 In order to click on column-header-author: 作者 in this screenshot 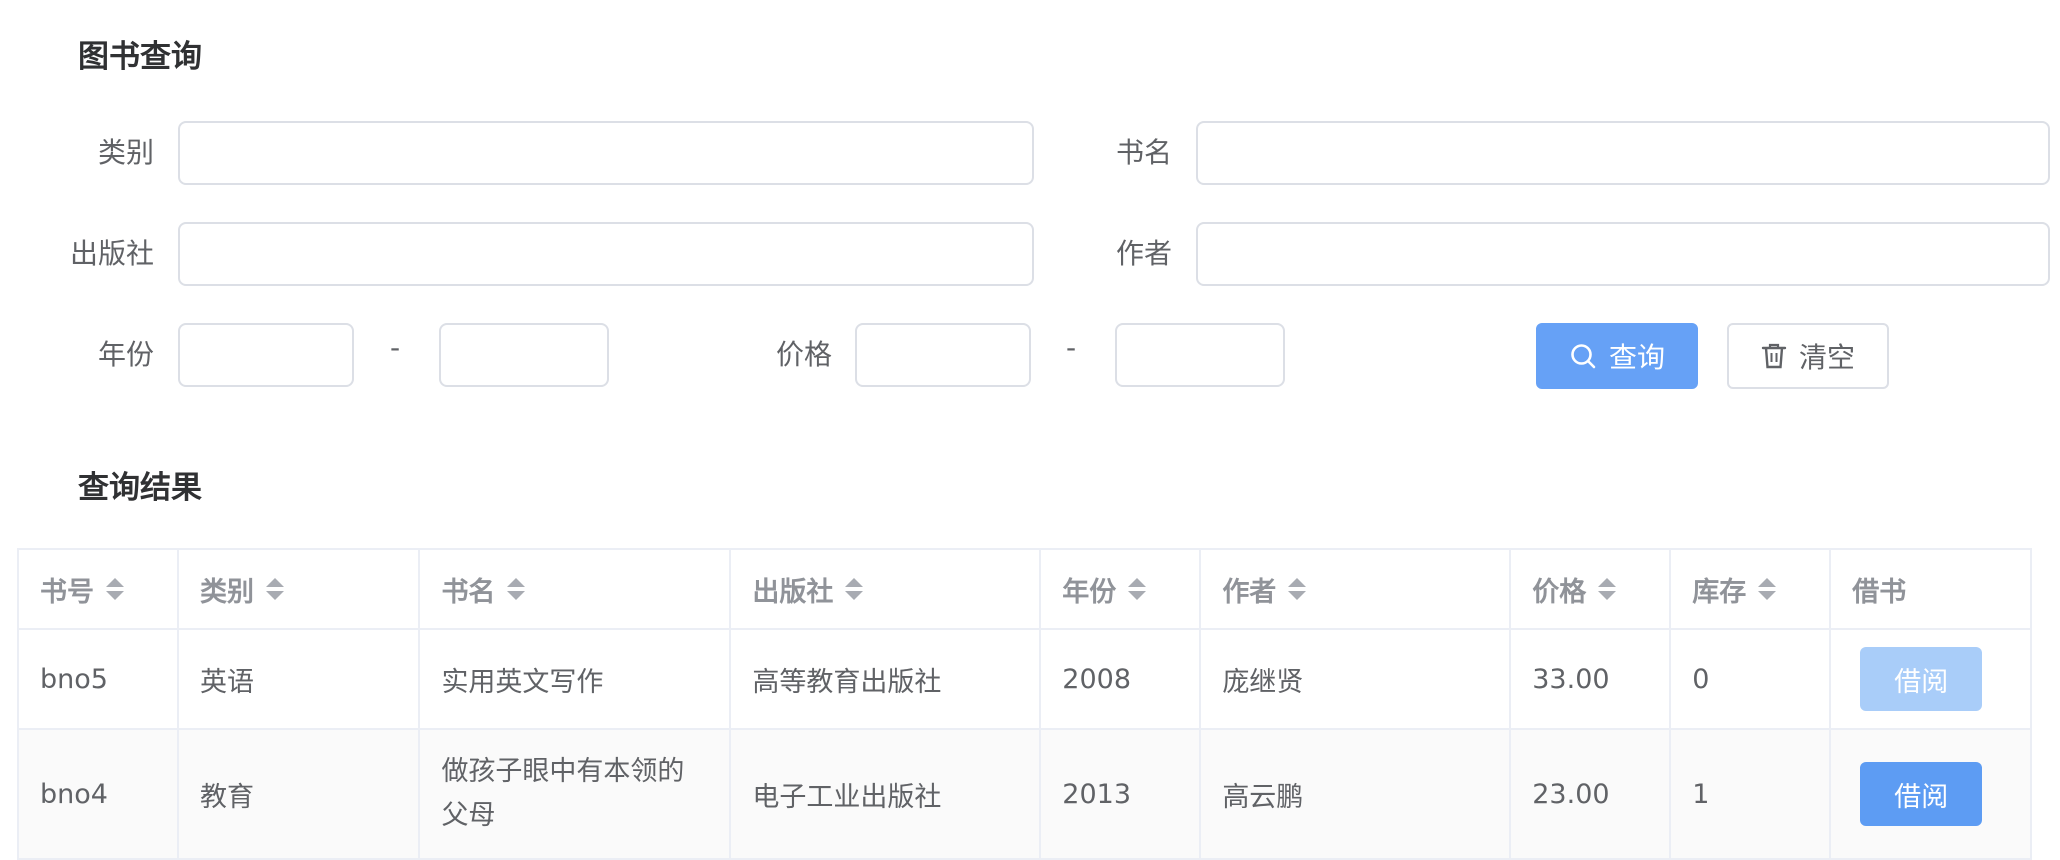, I will do `click(1356, 589)`.